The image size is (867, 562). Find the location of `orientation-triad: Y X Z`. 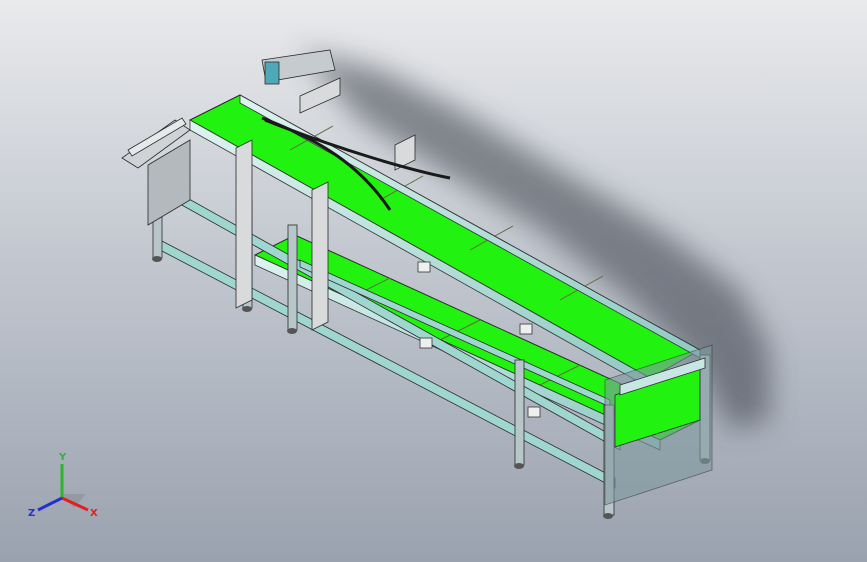

orientation-triad: Y X Z is located at coordinates (67, 491).